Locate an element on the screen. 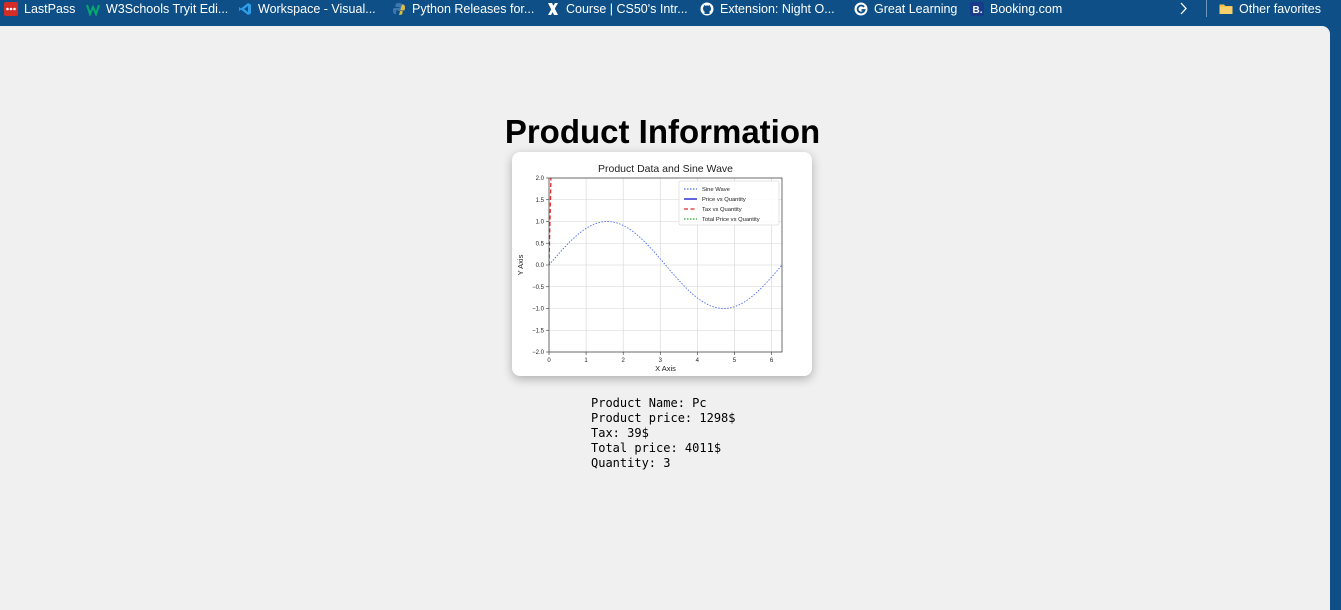 Image resolution: width=1341 pixels, height=610 pixels. y-tick-label: 1.5 is located at coordinates (540, 201).